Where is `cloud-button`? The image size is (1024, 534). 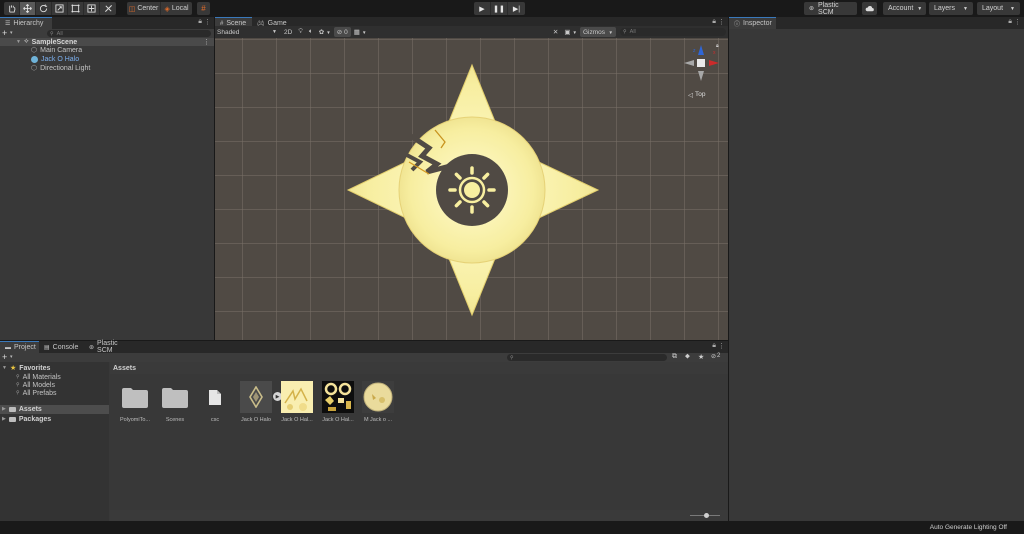 cloud-button is located at coordinates (869, 8).